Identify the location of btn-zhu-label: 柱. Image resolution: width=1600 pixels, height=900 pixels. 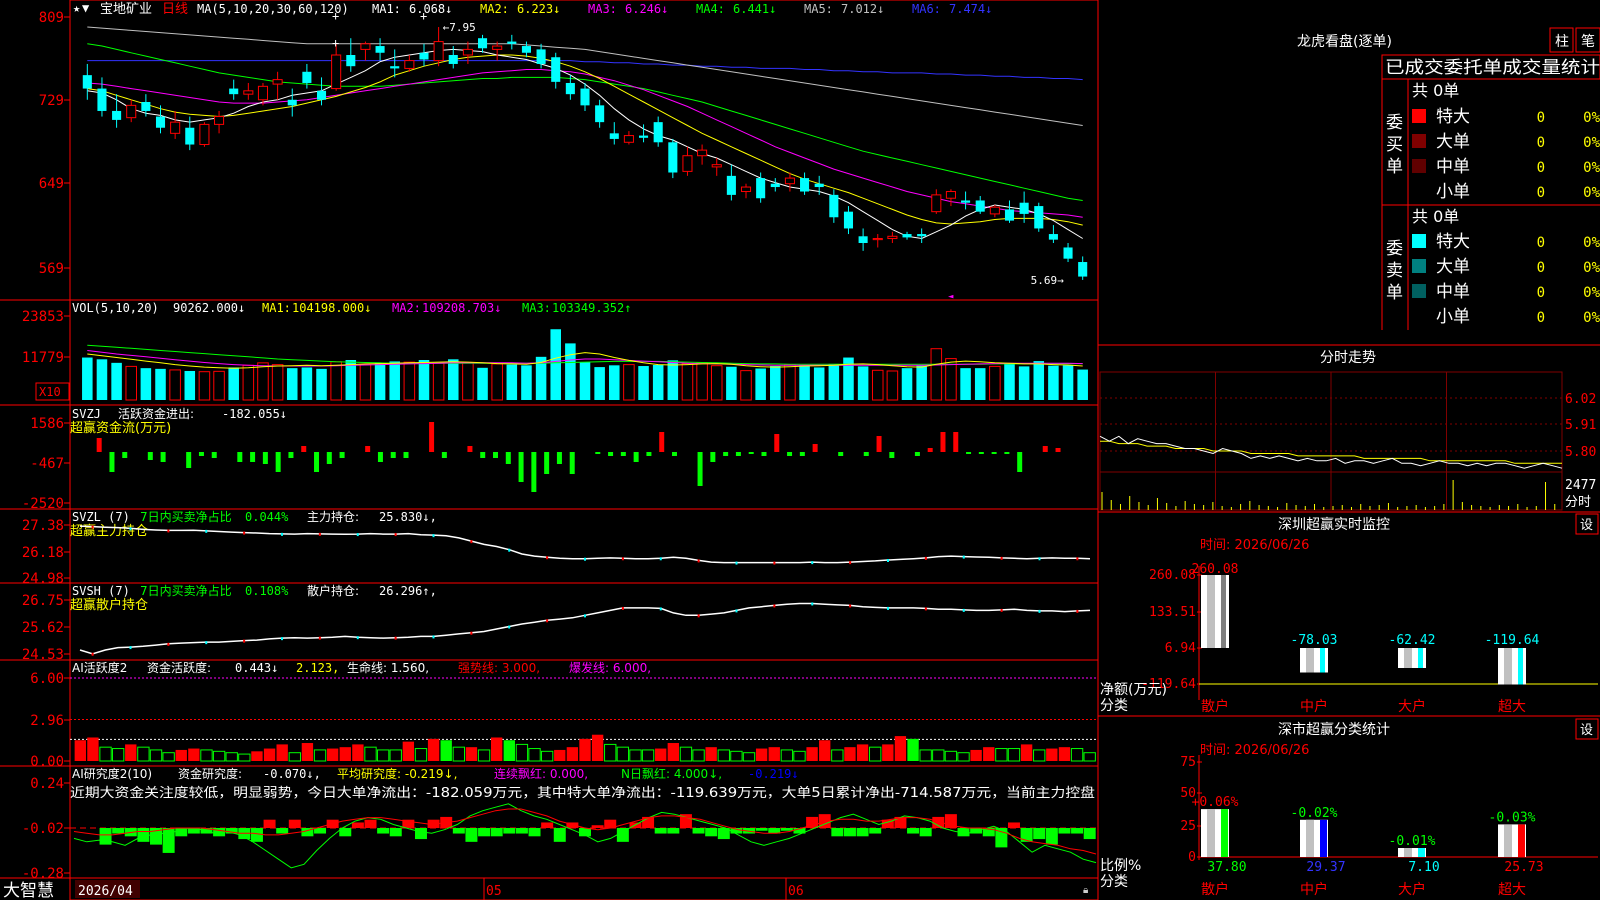
(1562, 42).